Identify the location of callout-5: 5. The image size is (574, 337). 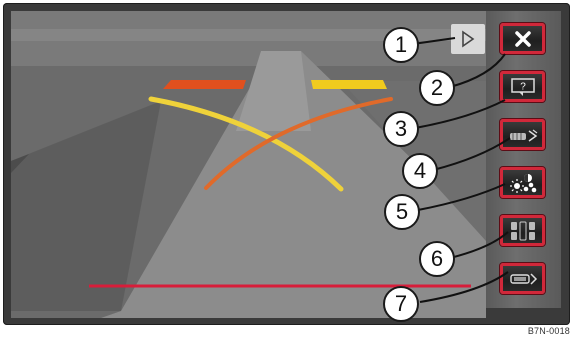
(402, 212).